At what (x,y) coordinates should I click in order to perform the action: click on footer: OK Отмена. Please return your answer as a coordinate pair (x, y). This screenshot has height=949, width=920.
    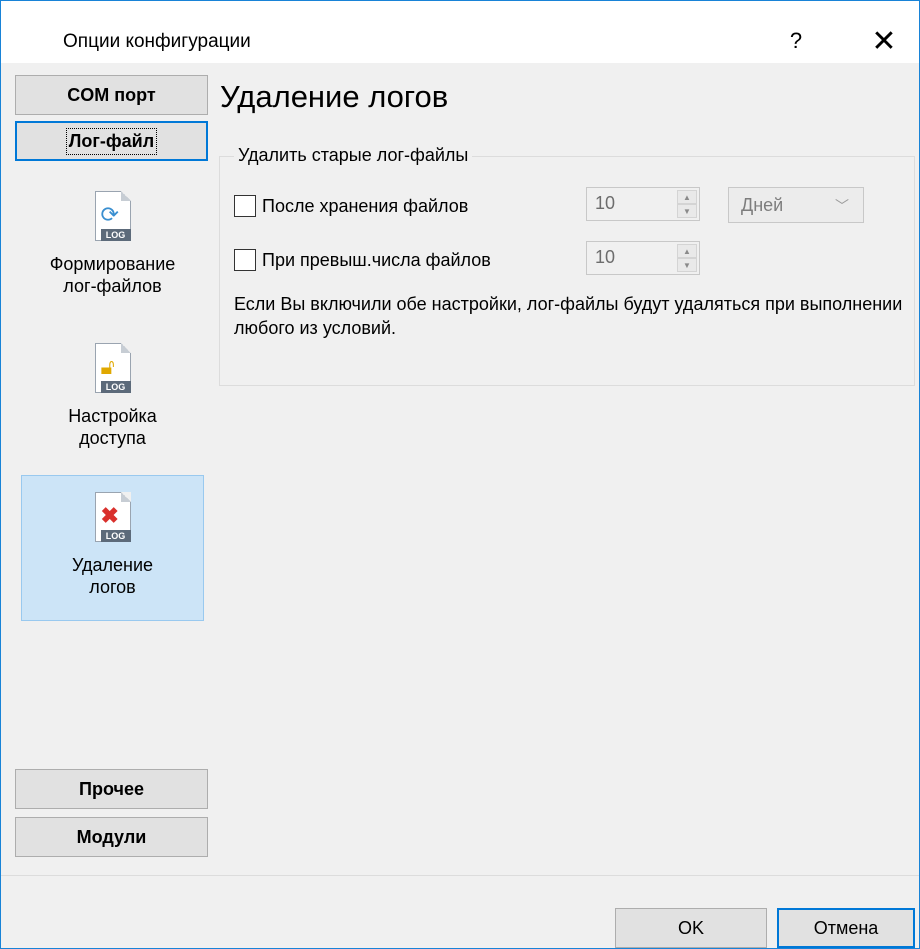
    Looking at the image, I should click on (460, 911).